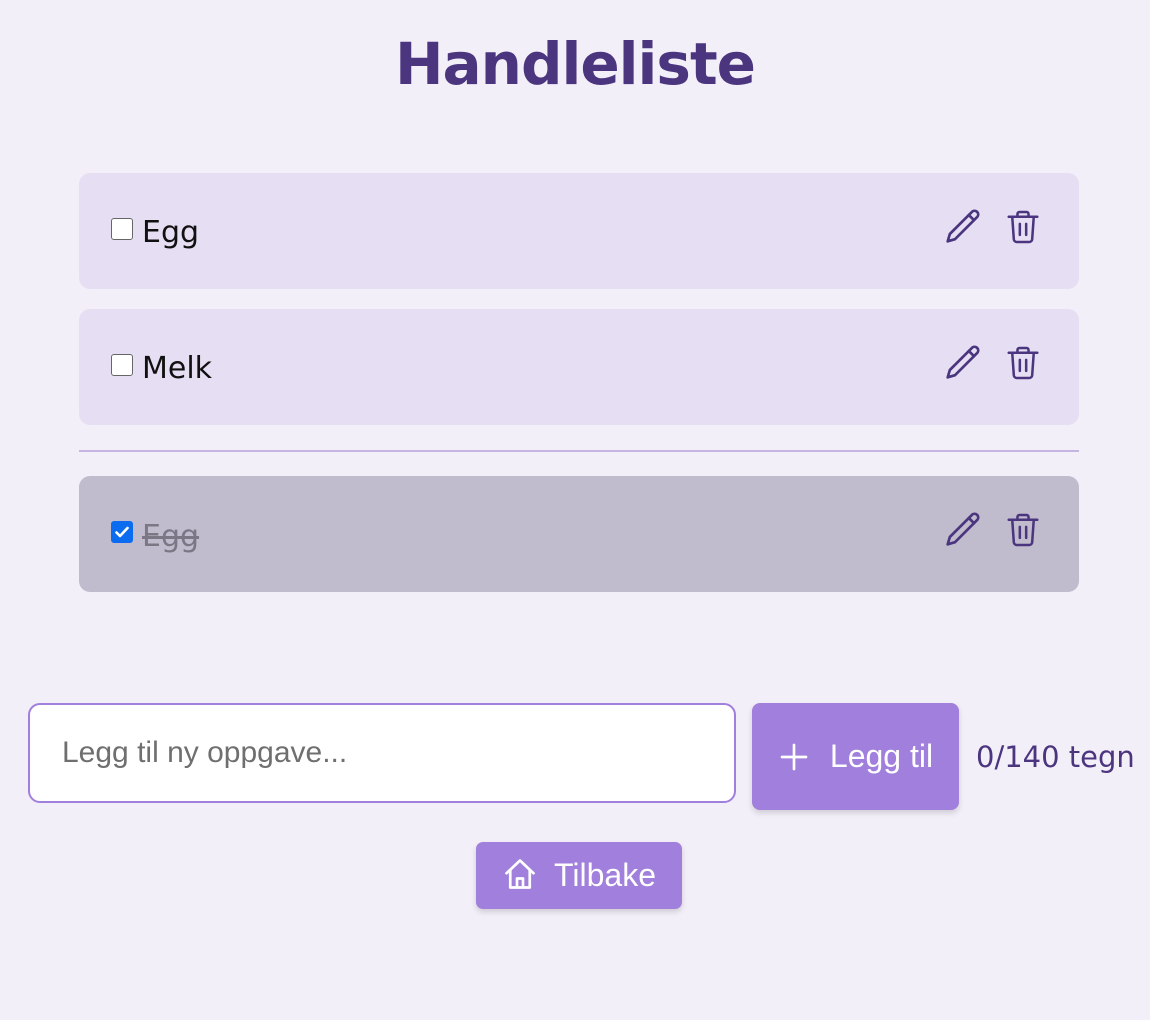  I want to click on back-button: Tilbake, so click(579, 875).